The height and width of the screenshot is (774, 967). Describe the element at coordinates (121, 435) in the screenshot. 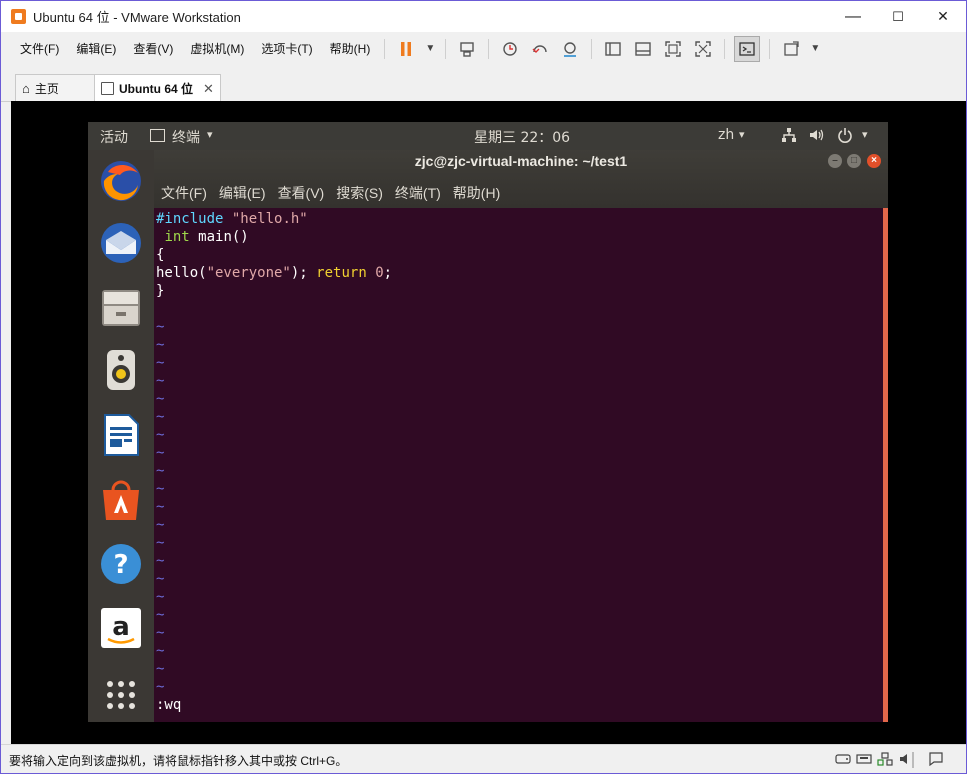

I see `libreoffice-writer-icon` at that location.